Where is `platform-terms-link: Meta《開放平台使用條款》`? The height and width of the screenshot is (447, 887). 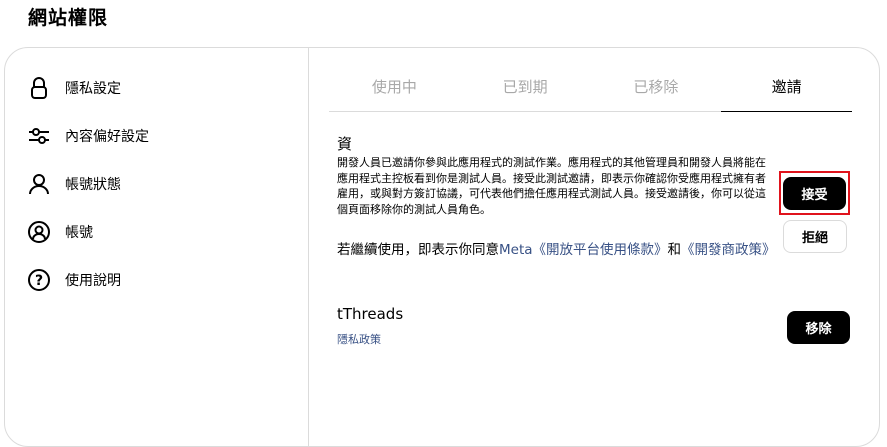
platform-terms-link: Meta《開放平台使用條款》 is located at coordinates (583, 250).